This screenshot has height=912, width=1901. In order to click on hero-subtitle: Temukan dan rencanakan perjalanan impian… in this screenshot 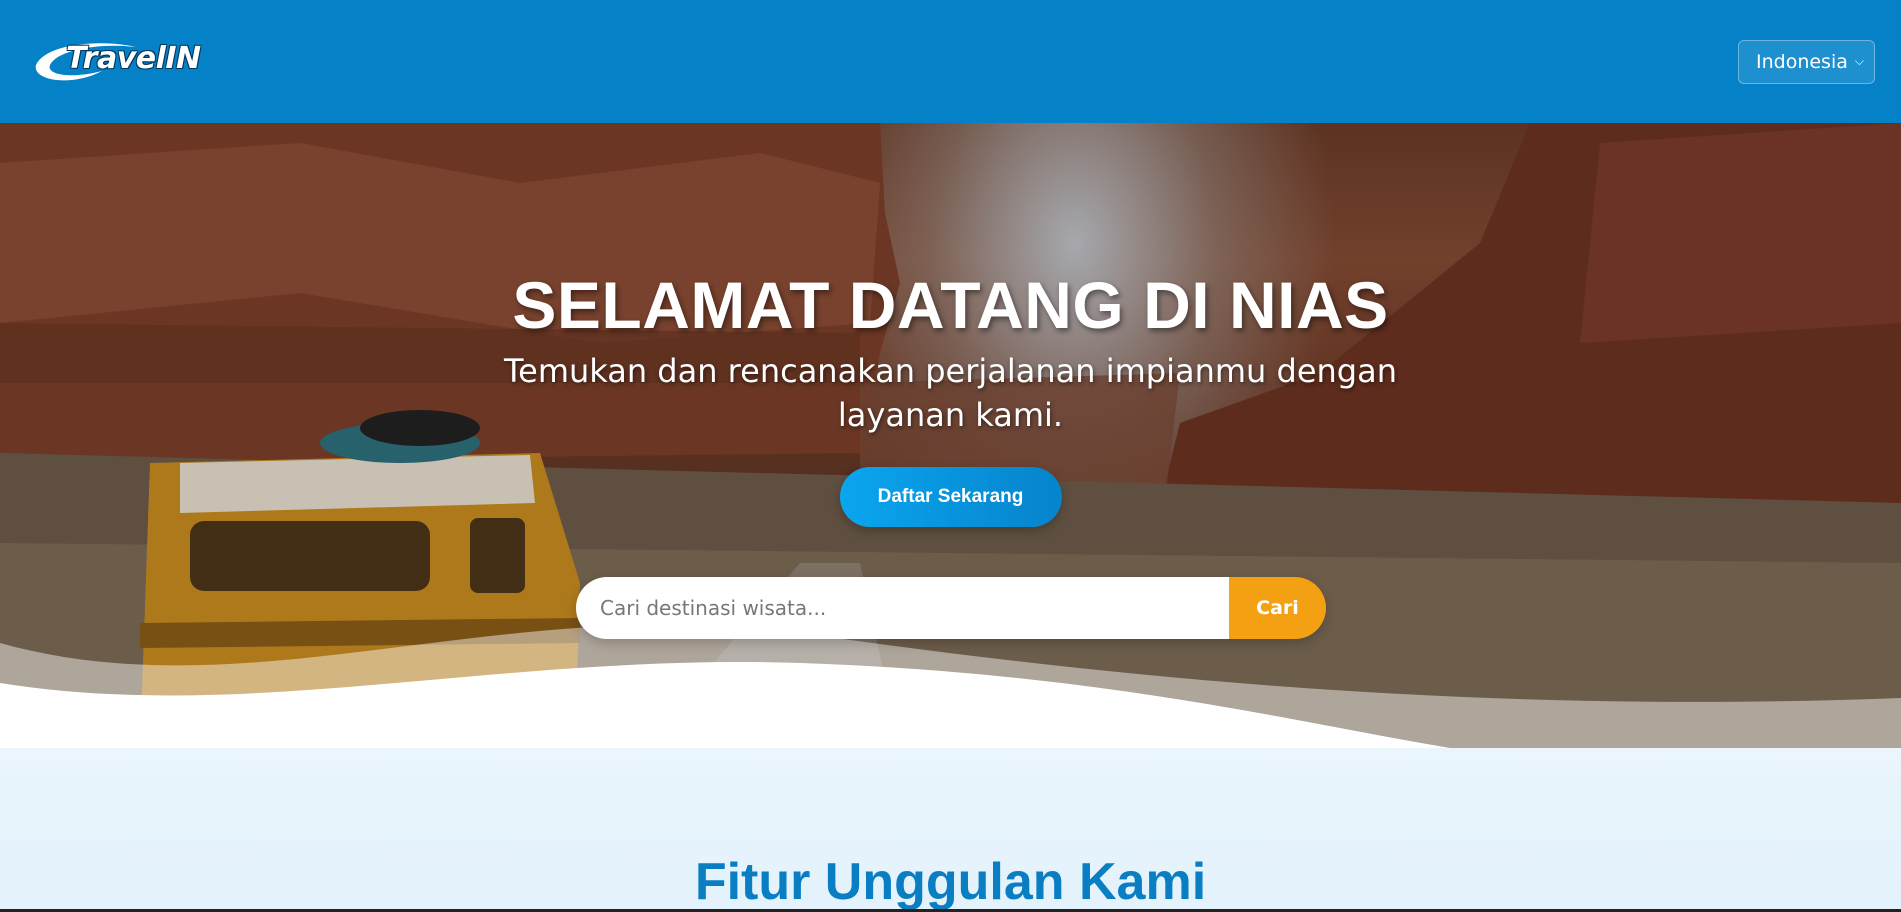, I will do `click(950, 393)`.